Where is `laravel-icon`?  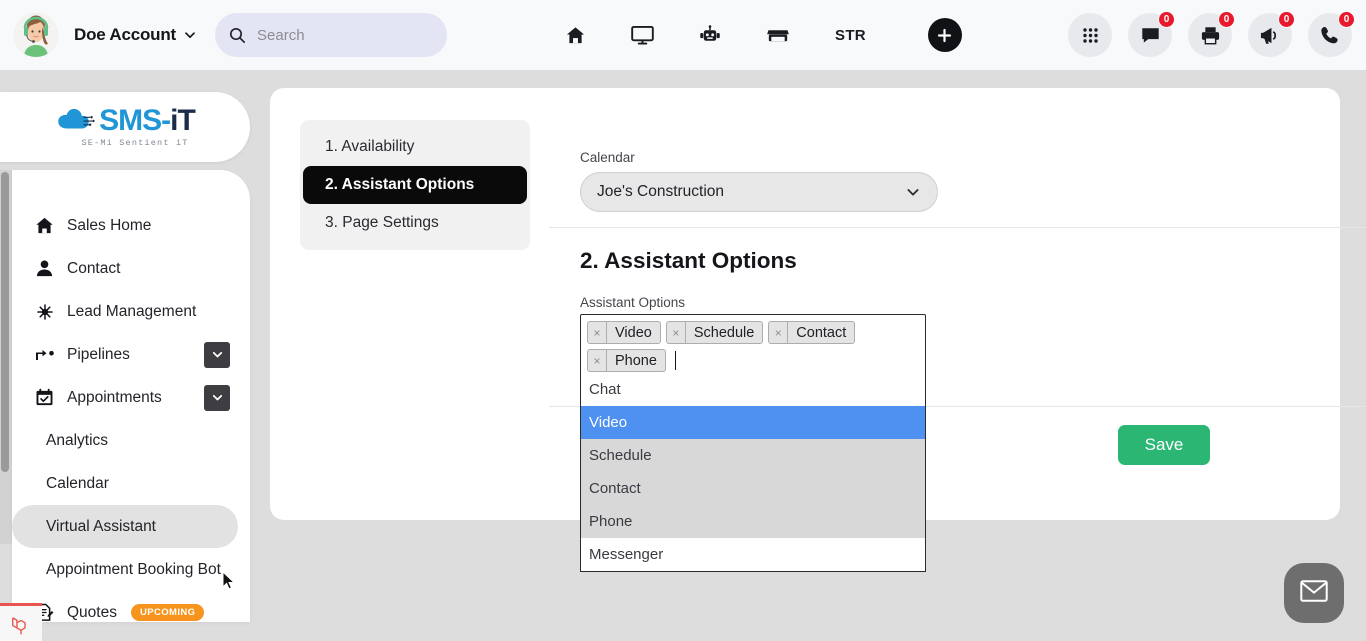
laravel-icon is located at coordinates (19, 626).